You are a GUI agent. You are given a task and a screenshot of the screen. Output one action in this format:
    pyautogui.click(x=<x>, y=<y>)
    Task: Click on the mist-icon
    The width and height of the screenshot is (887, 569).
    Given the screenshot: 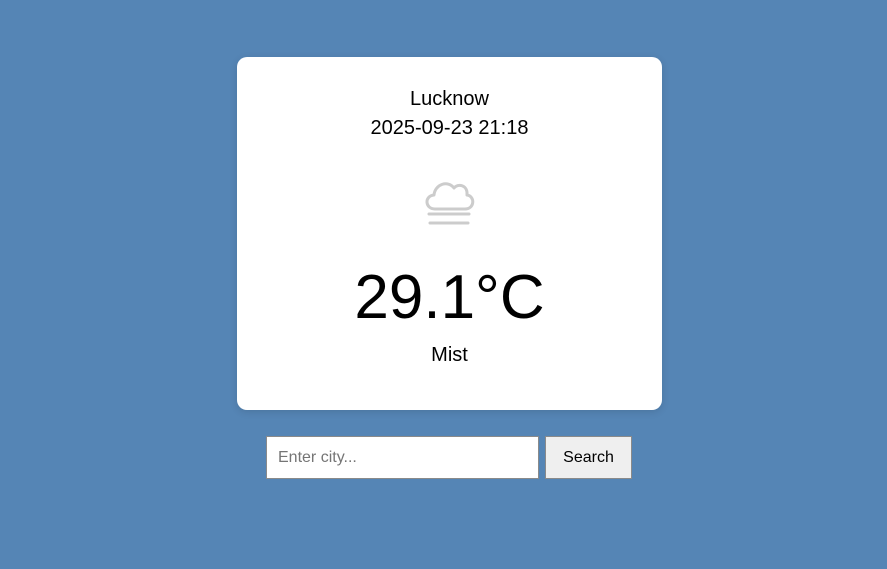 What is the action you would take?
    pyautogui.click(x=450, y=203)
    